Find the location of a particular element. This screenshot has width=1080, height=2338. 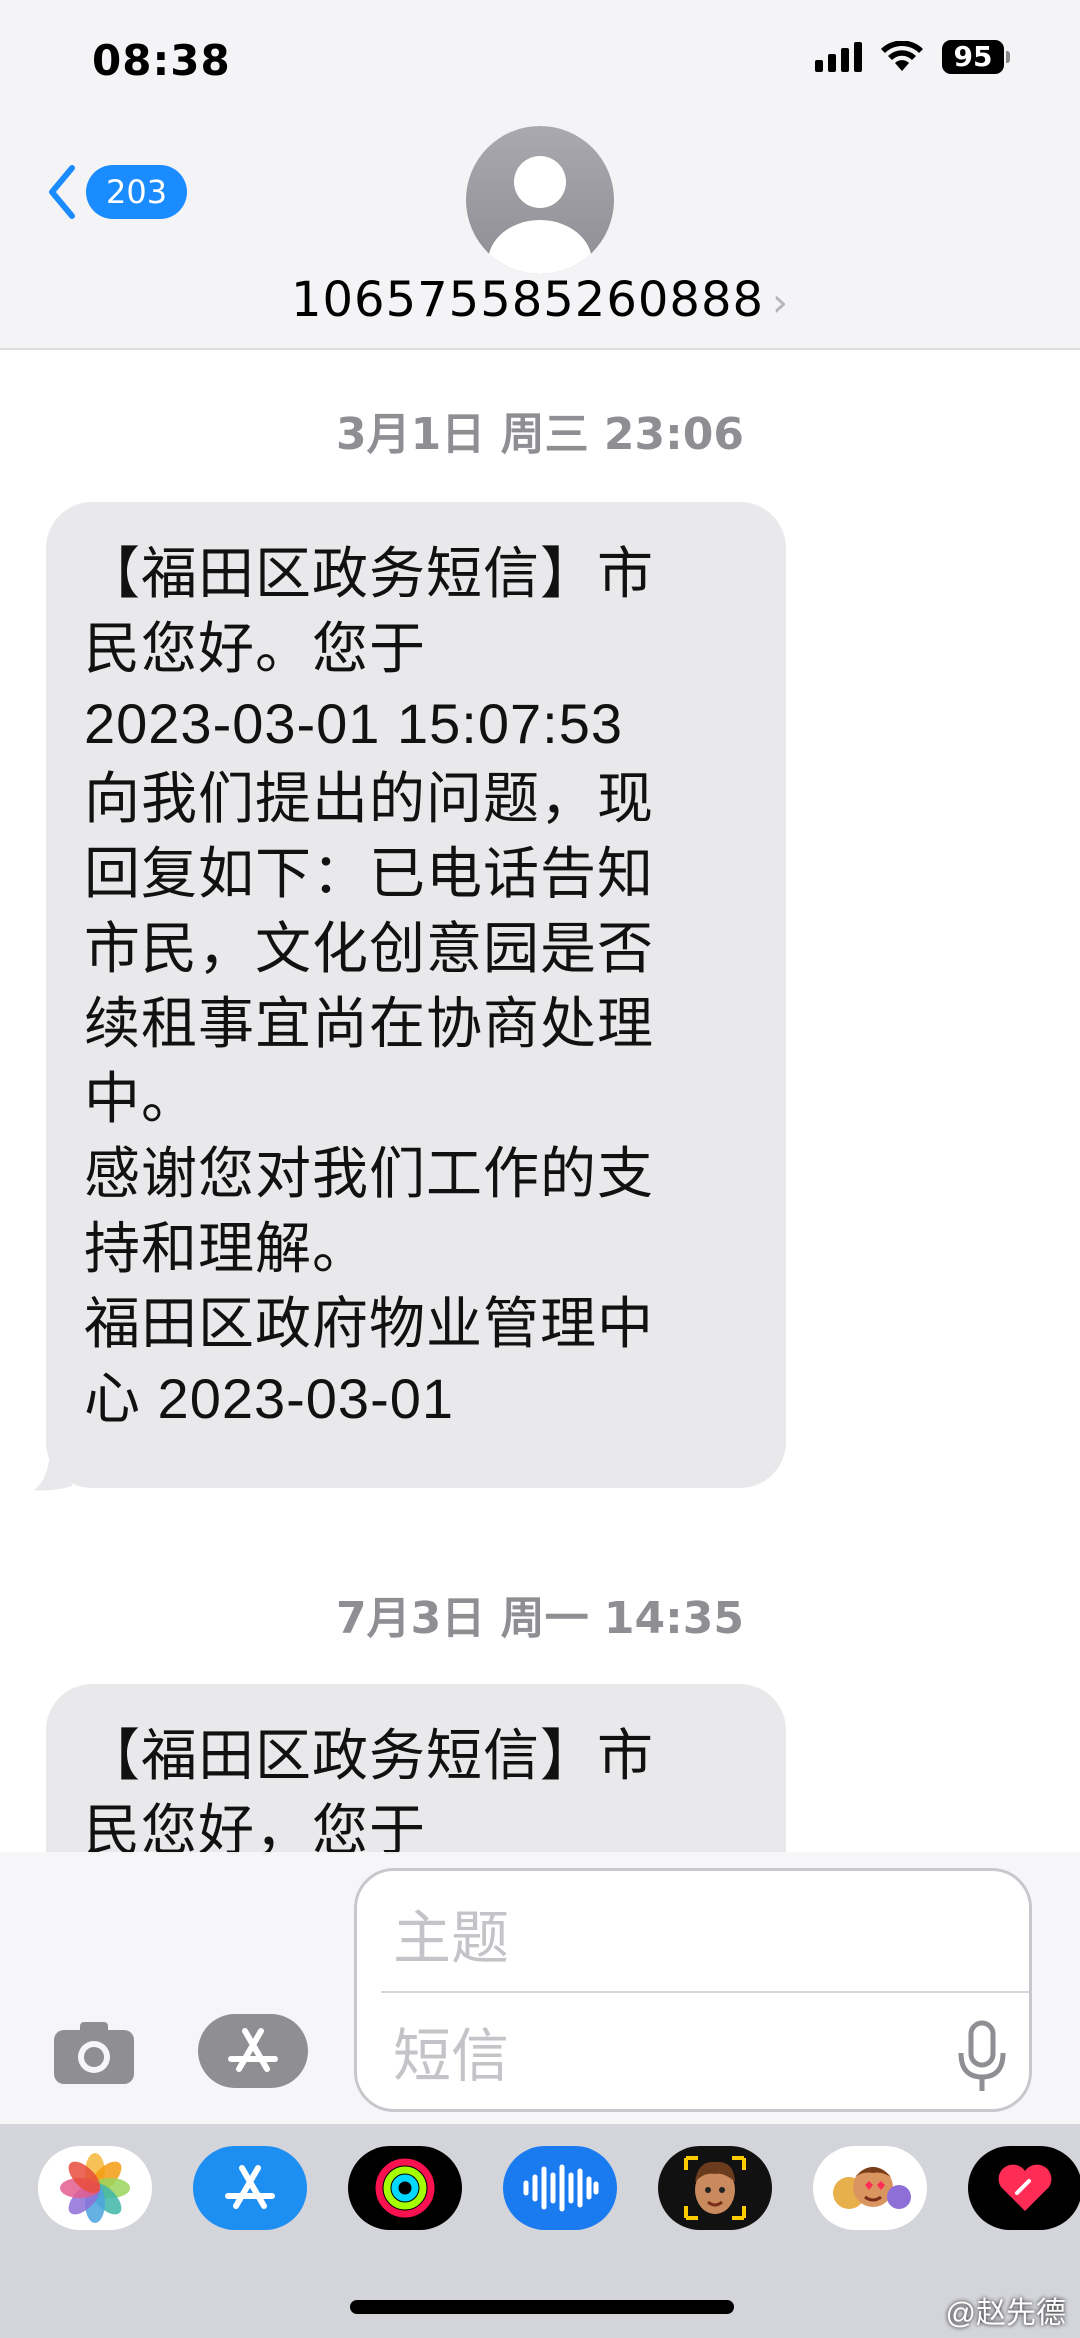

message-timestamp: 7月3日 周一 14:35 is located at coordinates (540, 1618).